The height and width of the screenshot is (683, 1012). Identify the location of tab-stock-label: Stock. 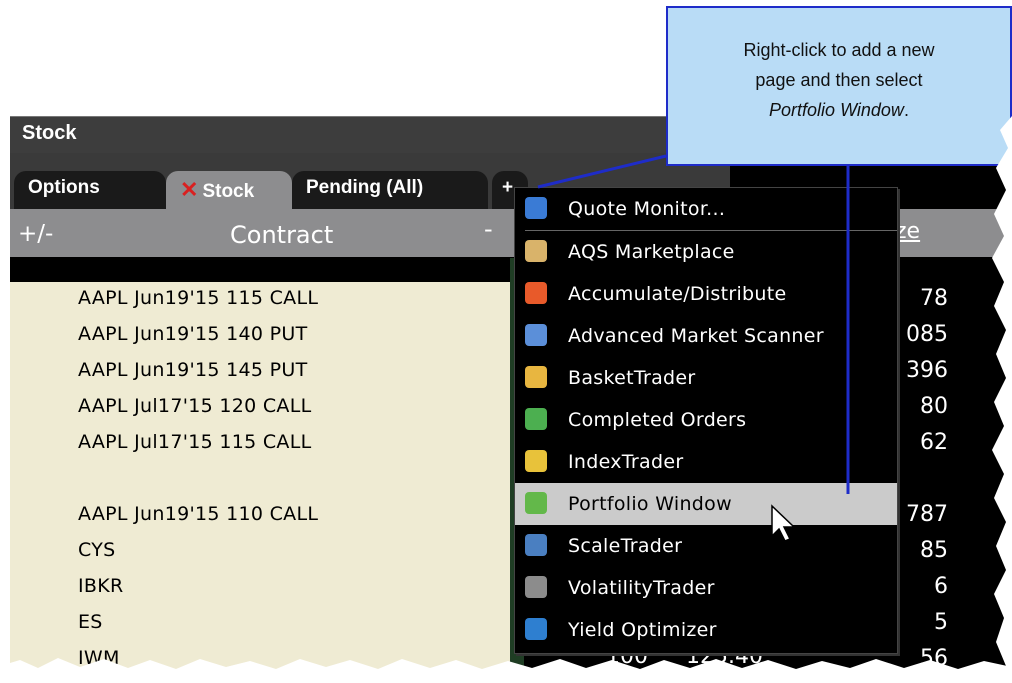
(228, 191).